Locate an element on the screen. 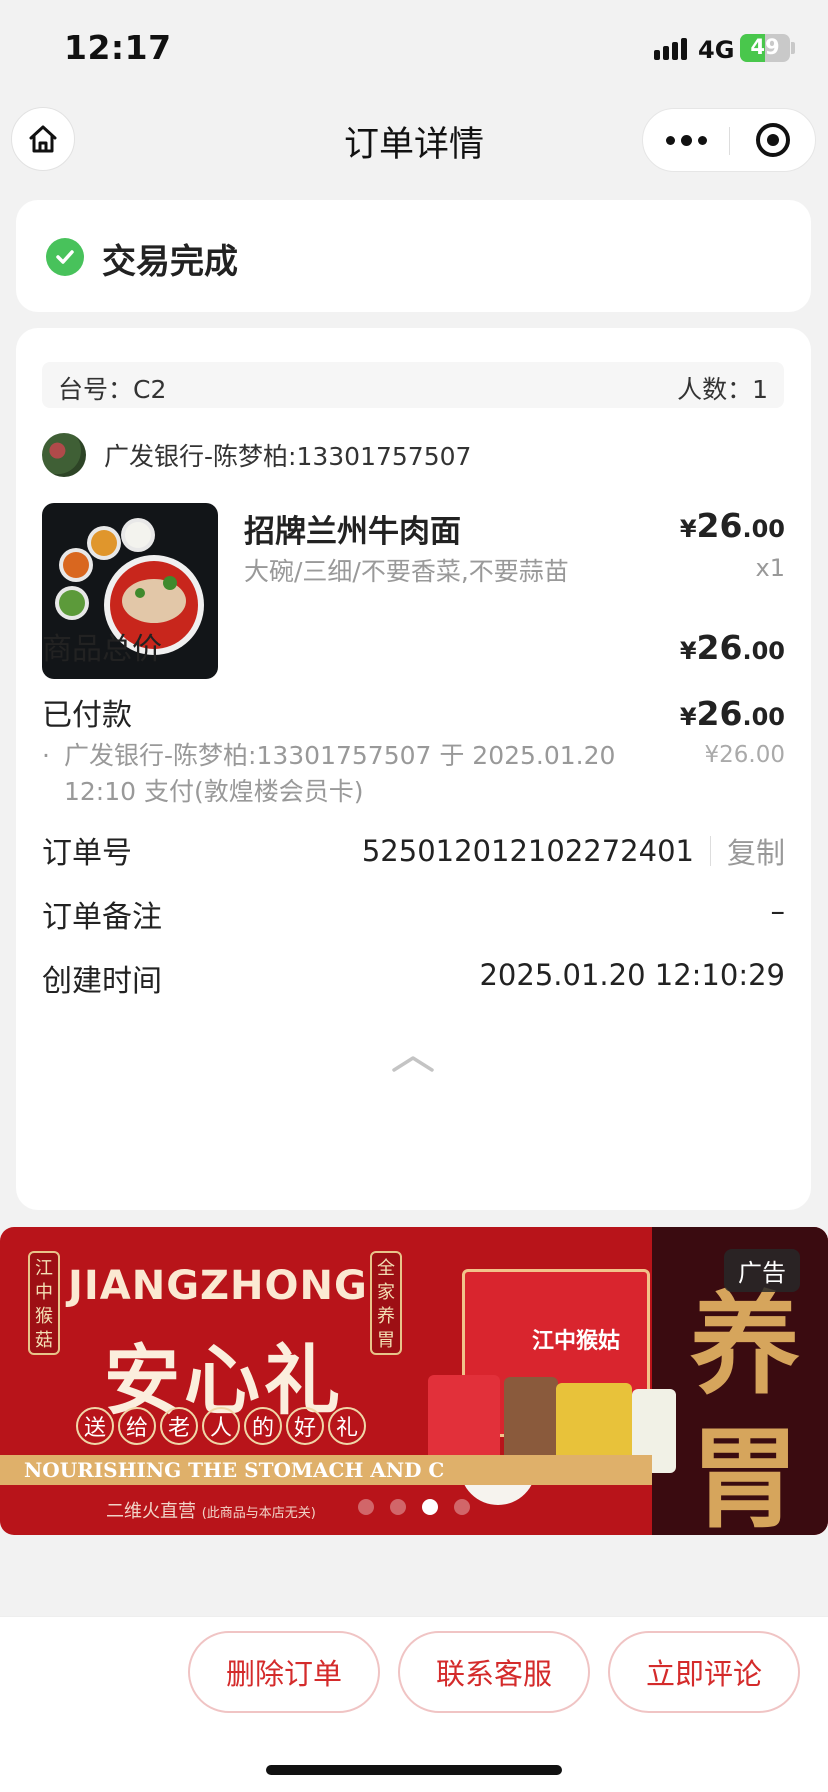 This screenshot has width=828, height=1792. status-bar: 12:17 4G 49 is located at coordinates (414, 50).